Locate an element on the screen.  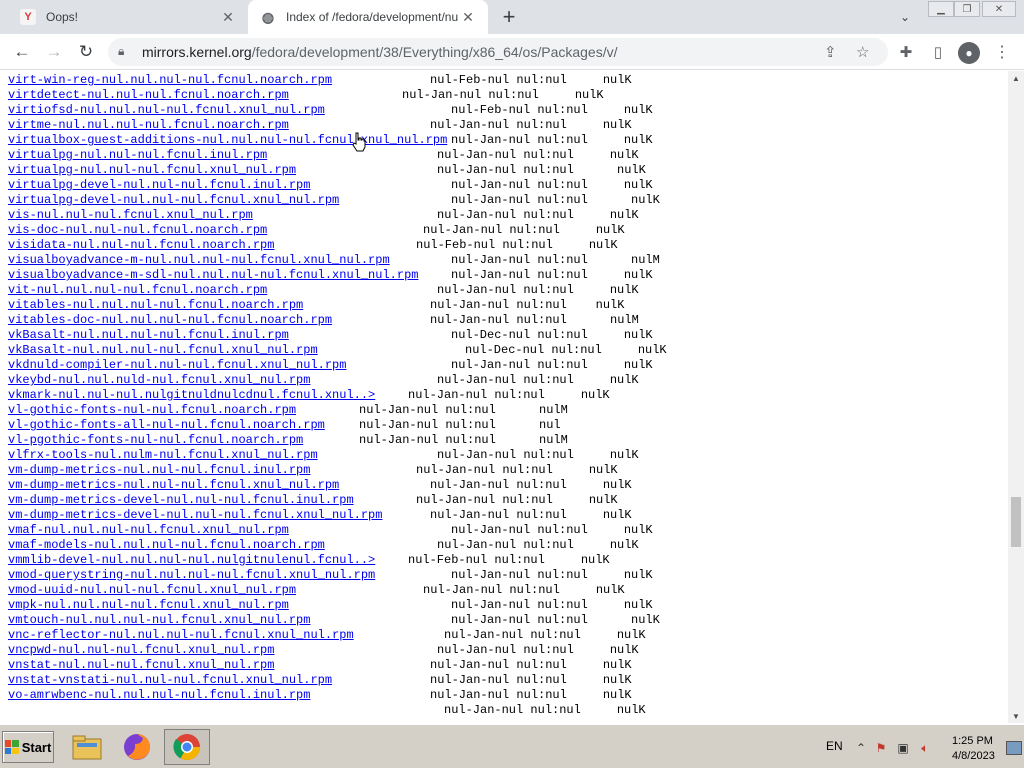
package-link: vmaf-nul.nul.nul-nul.fcnul.xnul_nul.rpm is located at coordinates (148, 530).